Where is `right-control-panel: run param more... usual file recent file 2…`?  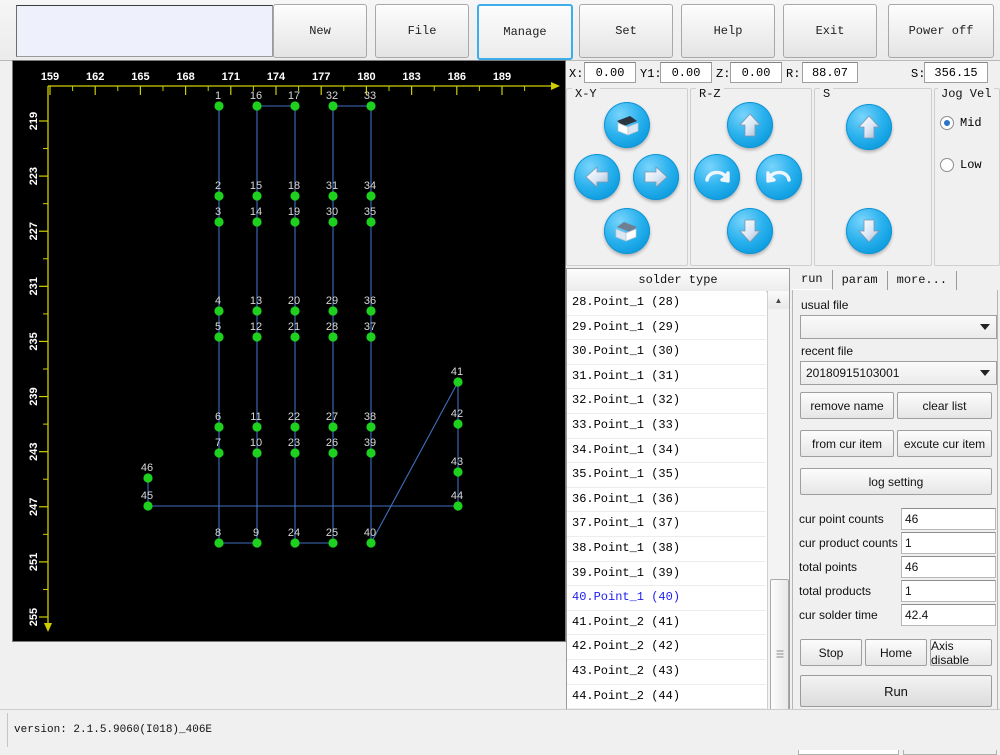 right-control-panel: run param more... usual file recent file 2… is located at coordinates (895, 511).